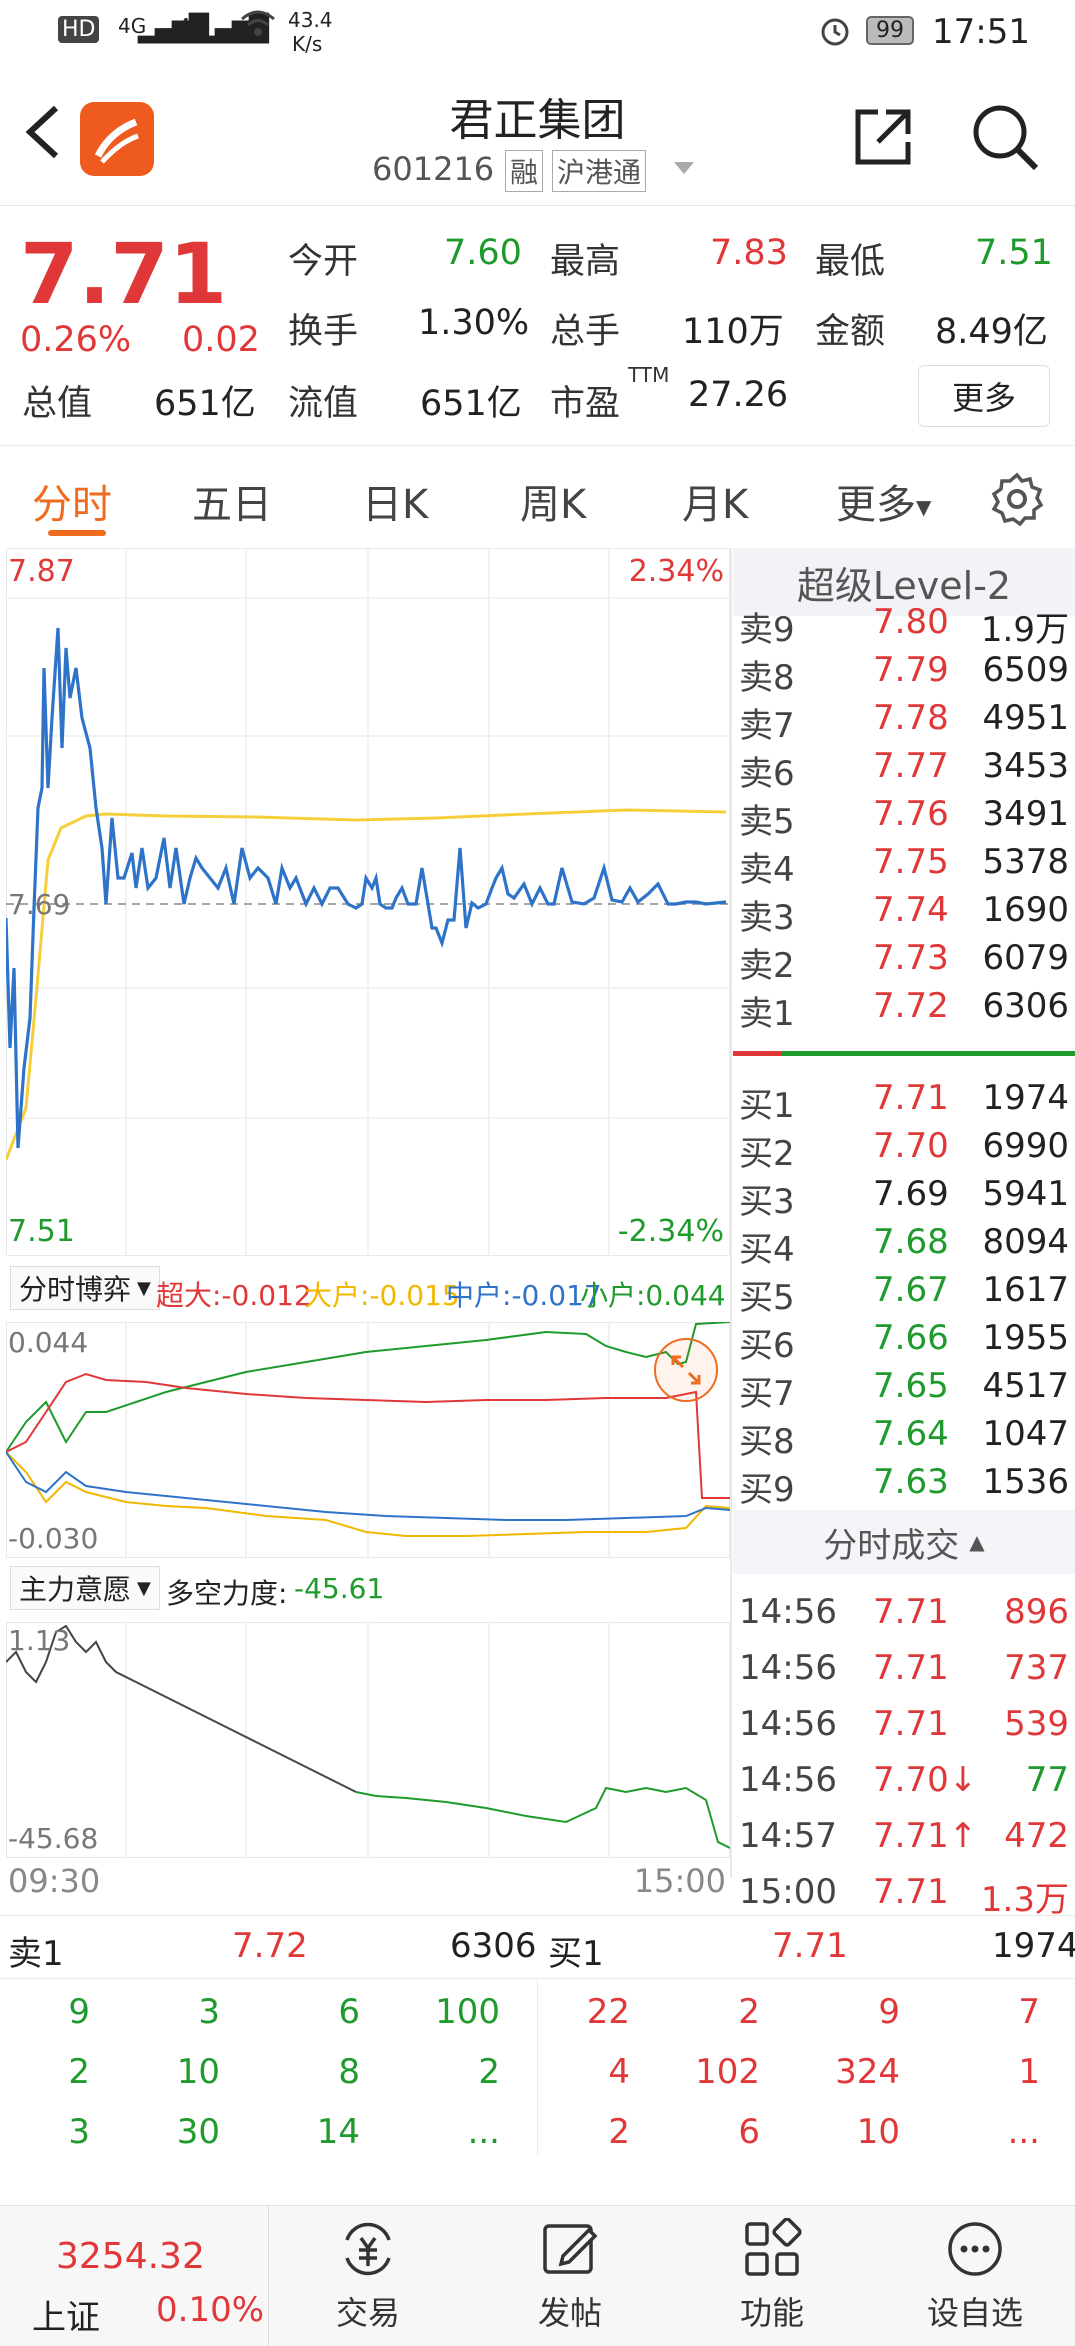 Image resolution: width=1075 pixels, height=2346 pixels. Describe the element at coordinates (258, 28) in the screenshot. I see `wifi-icon` at that location.